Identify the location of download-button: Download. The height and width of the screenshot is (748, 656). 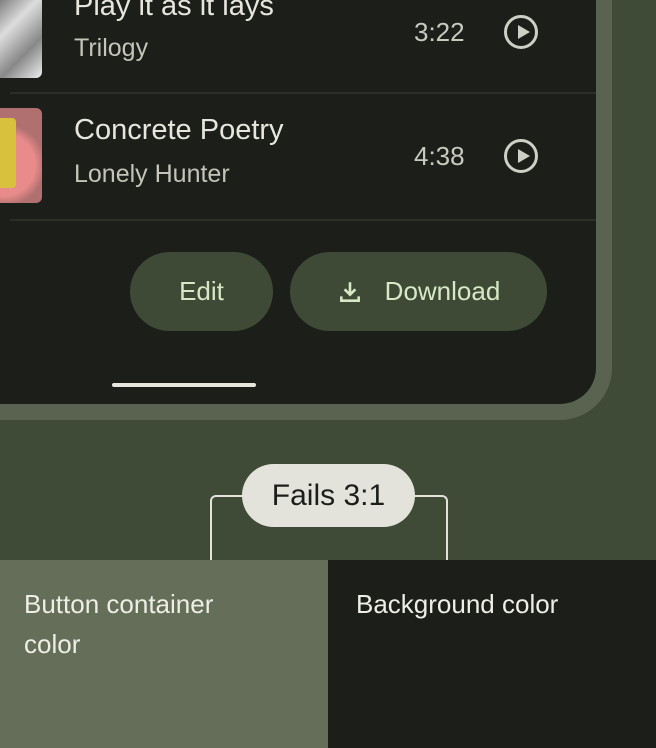
(418, 291).